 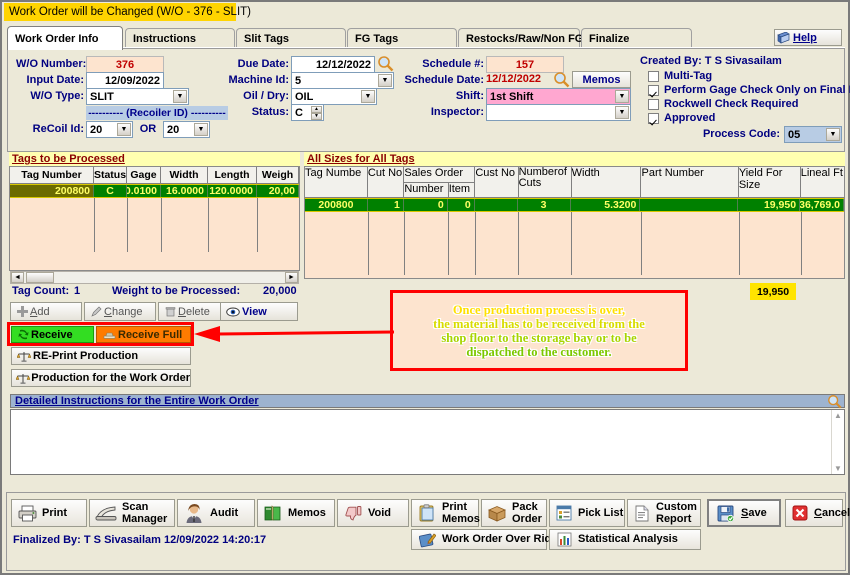 What do you see at coordinates (744, 513) in the screenshot?
I see `save-button: Save` at bounding box center [744, 513].